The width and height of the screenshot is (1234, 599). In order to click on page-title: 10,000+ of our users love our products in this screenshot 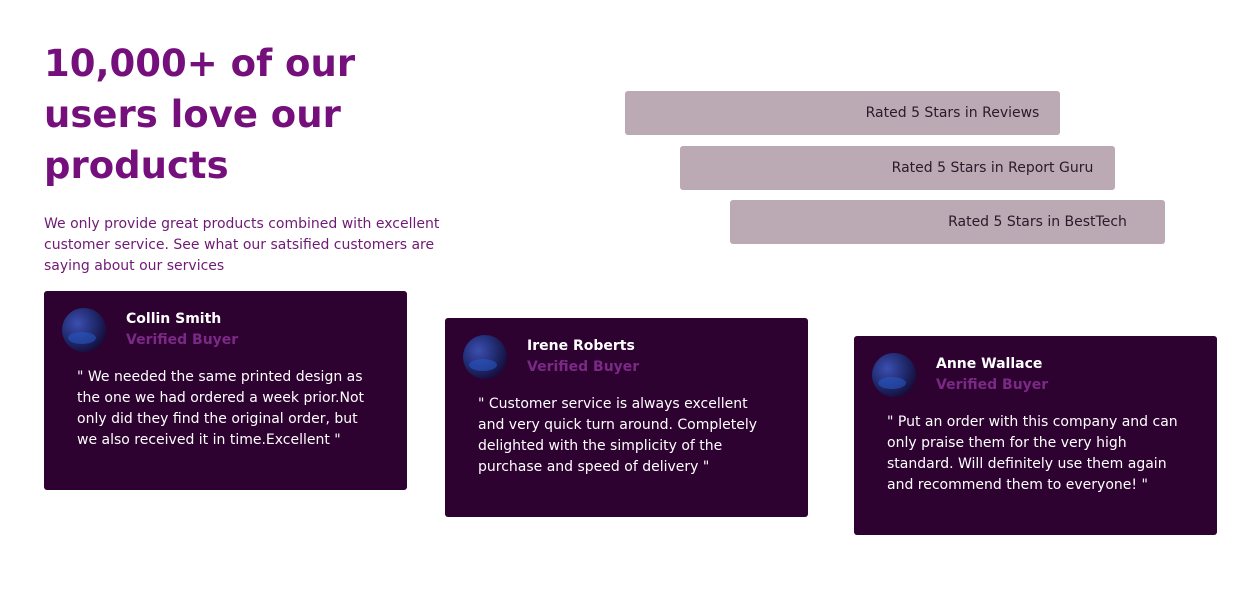, I will do `click(200, 114)`.